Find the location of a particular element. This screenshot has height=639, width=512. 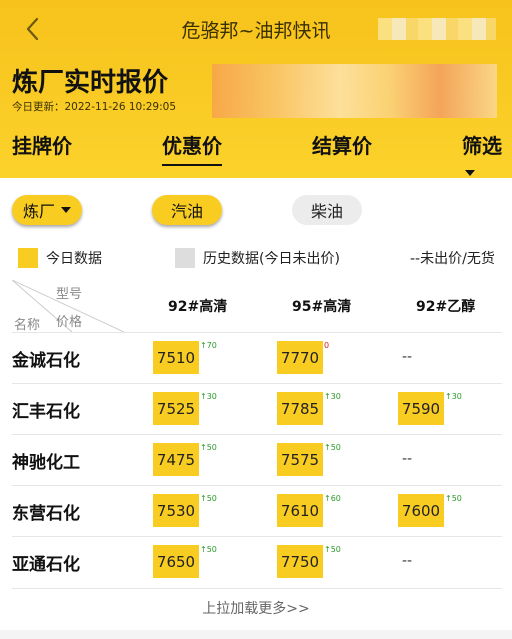

gasoline-filter-button: 汽油 is located at coordinates (187, 210).